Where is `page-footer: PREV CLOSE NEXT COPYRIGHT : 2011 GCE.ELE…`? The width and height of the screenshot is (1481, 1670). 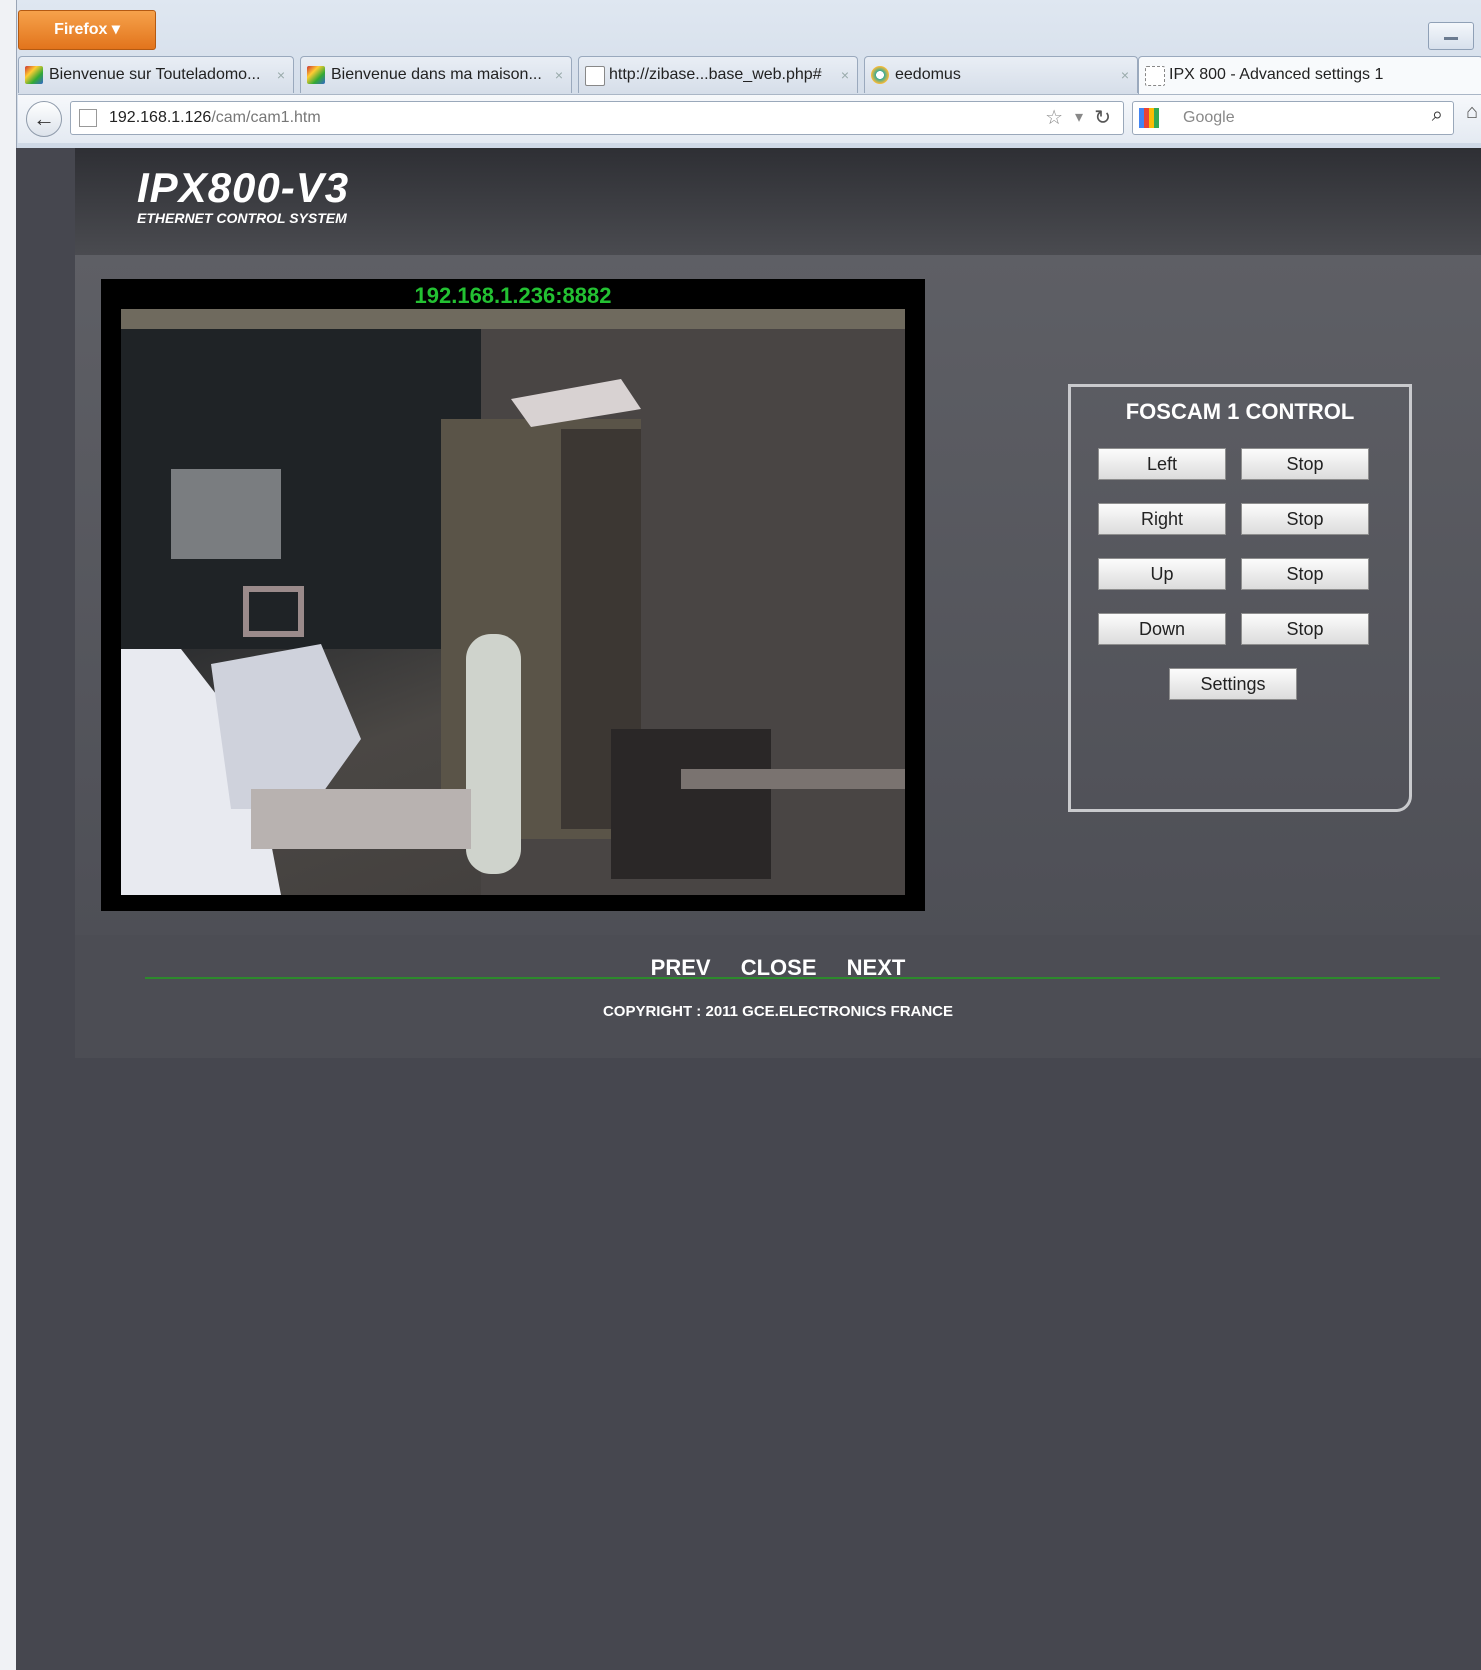 page-footer: PREV CLOSE NEXT COPYRIGHT : 2011 GCE.ELE… is located at coordinates (778, 996).